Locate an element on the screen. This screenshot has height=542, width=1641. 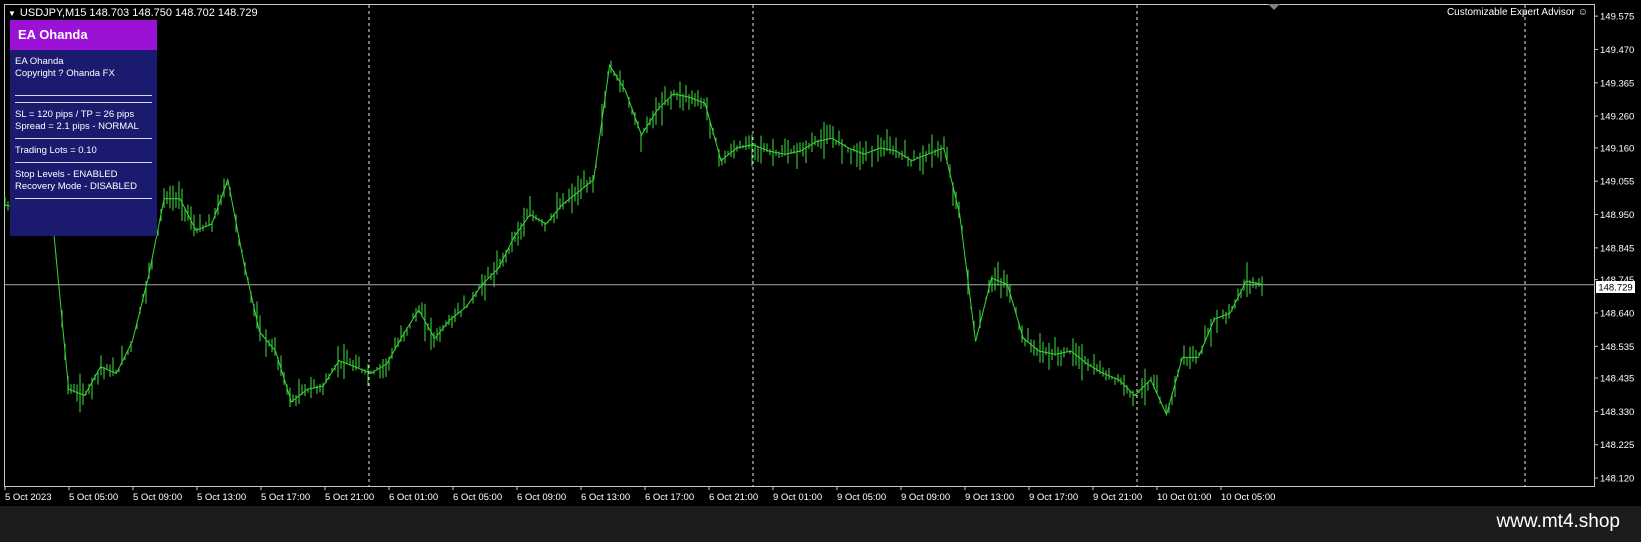
x-tick-label: 9 Oct 05:00 is located at coordinates (861, 497).